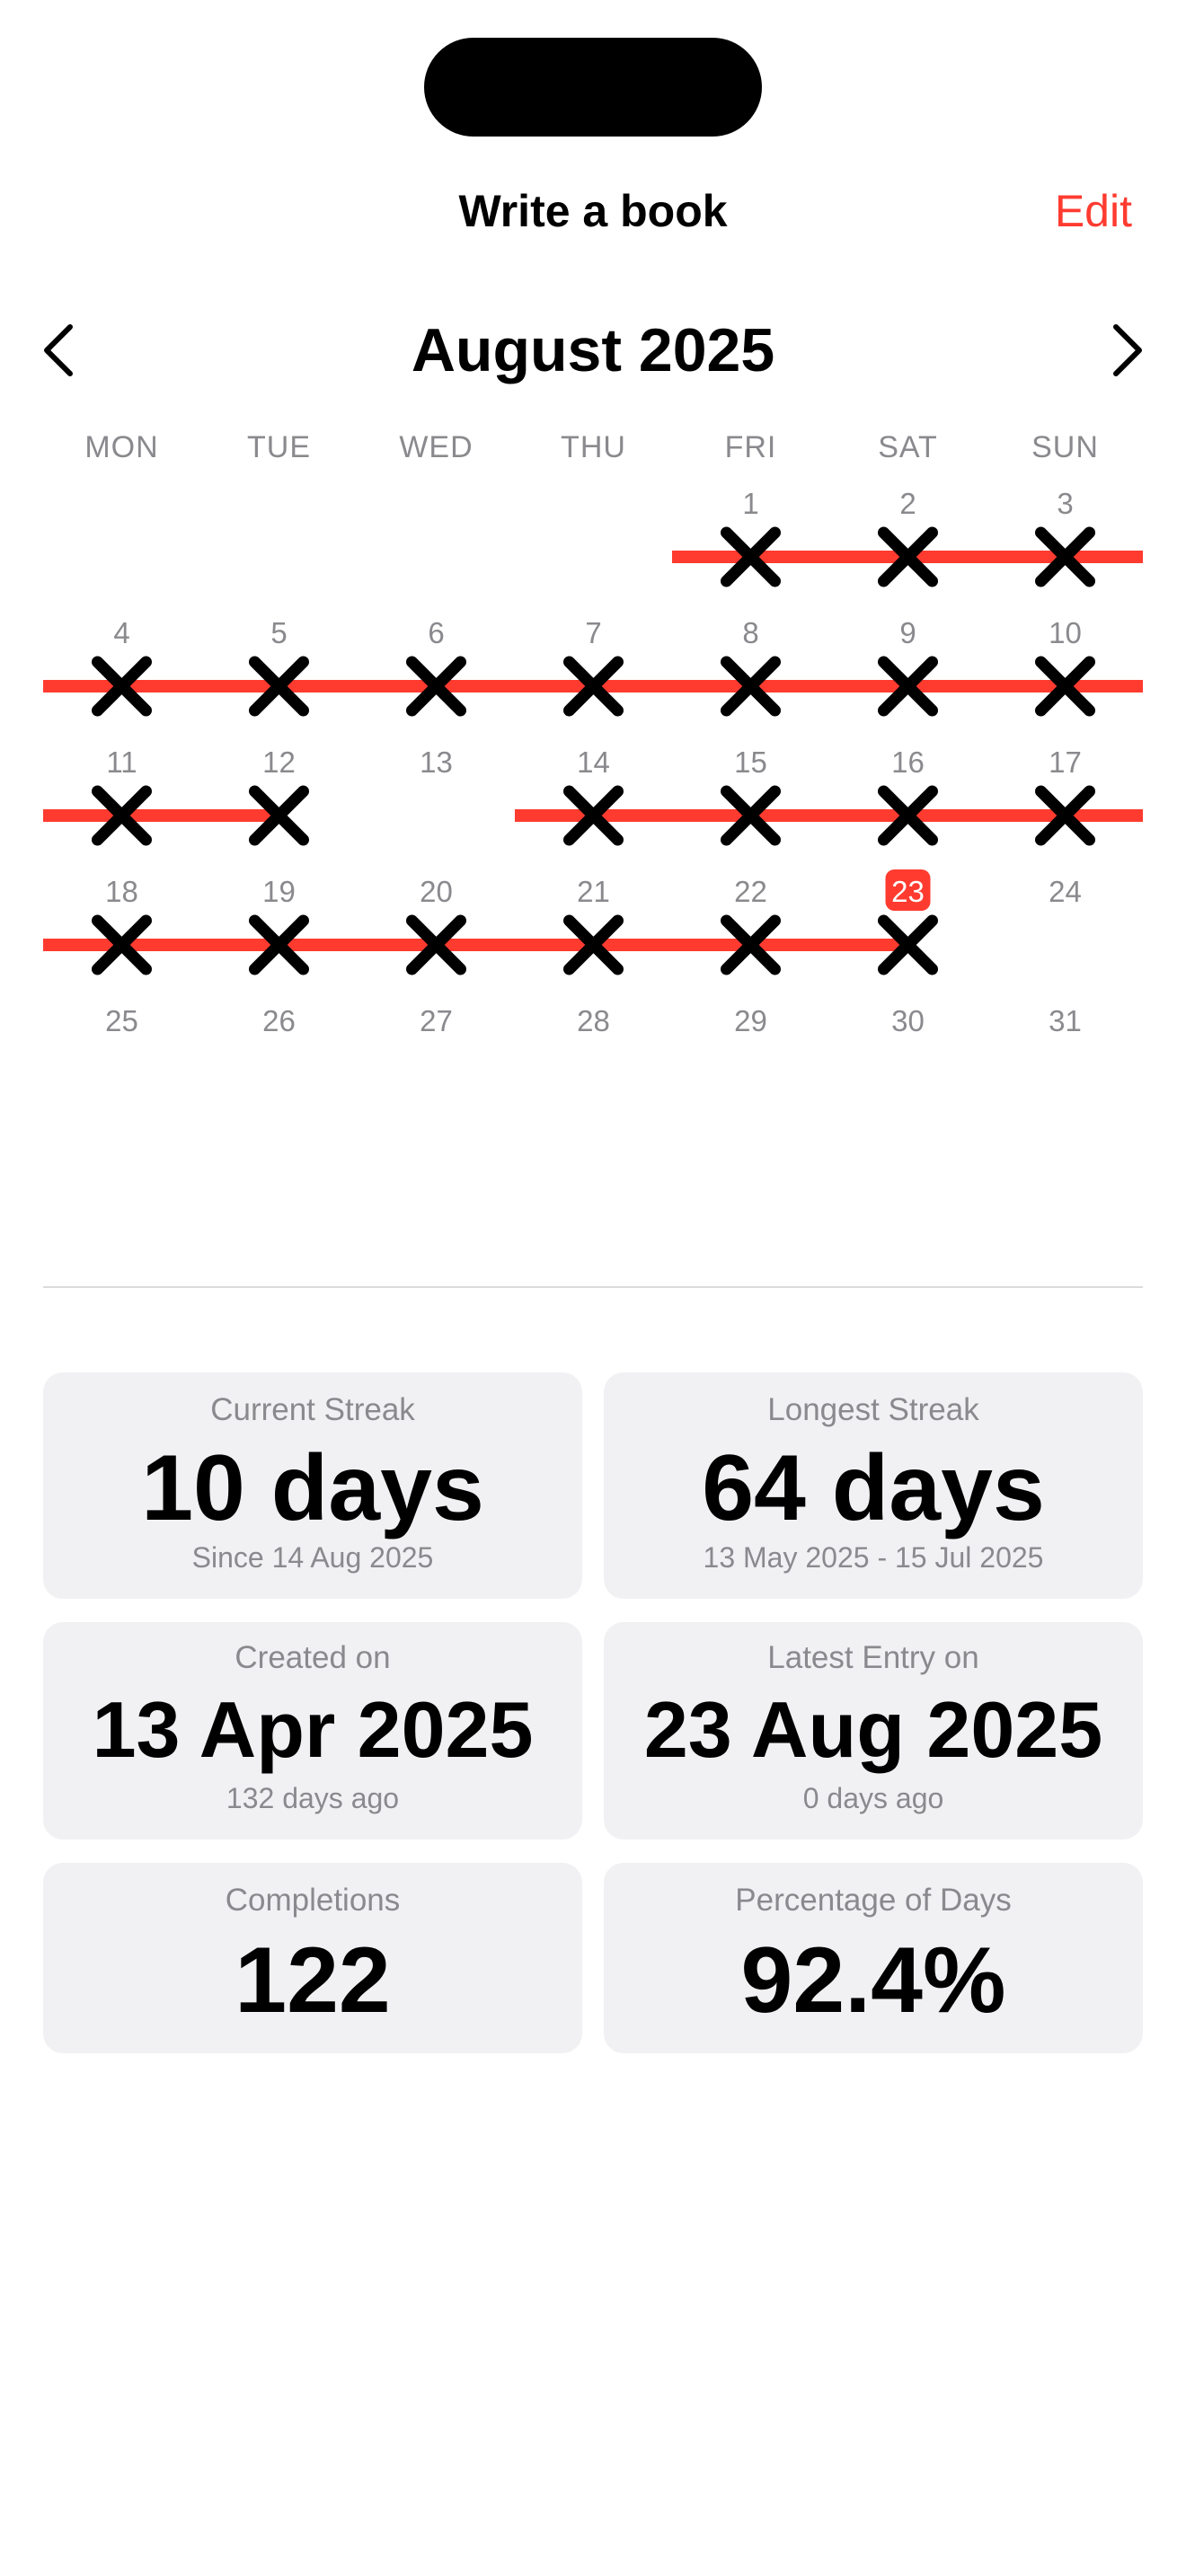 The height and width of the screenshot is (2576, 1186). Describe the element at coordinates (436, 1020) in the screenshot. I see `day-number: 27` at that location.